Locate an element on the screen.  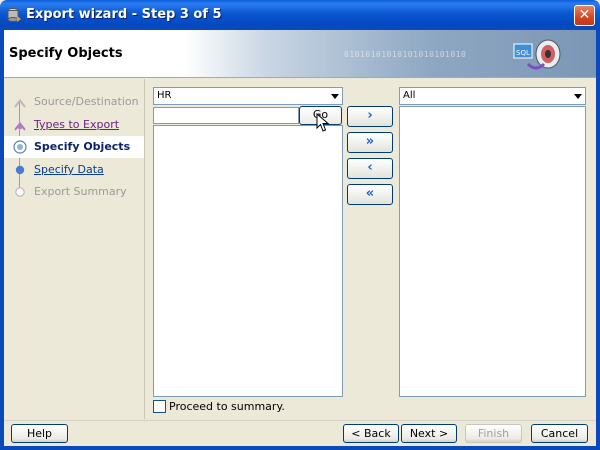
step-label: Specify Data is located at coordinates (69, 169).